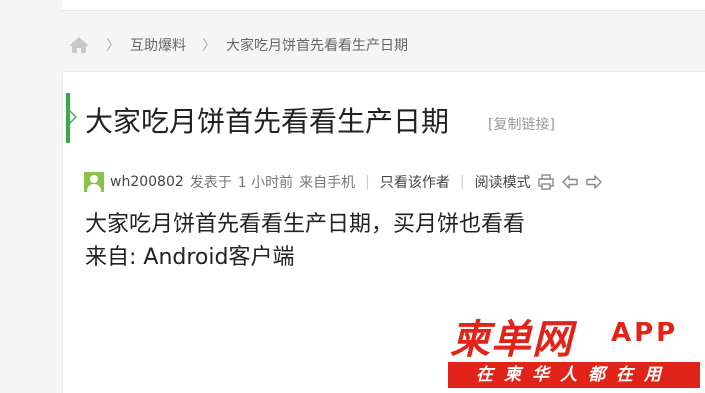 The image size is (705, 393). What do you see at coordinates (546, 182) in the screenshot?
I see `print-icon` at bounding box center [546, 182].